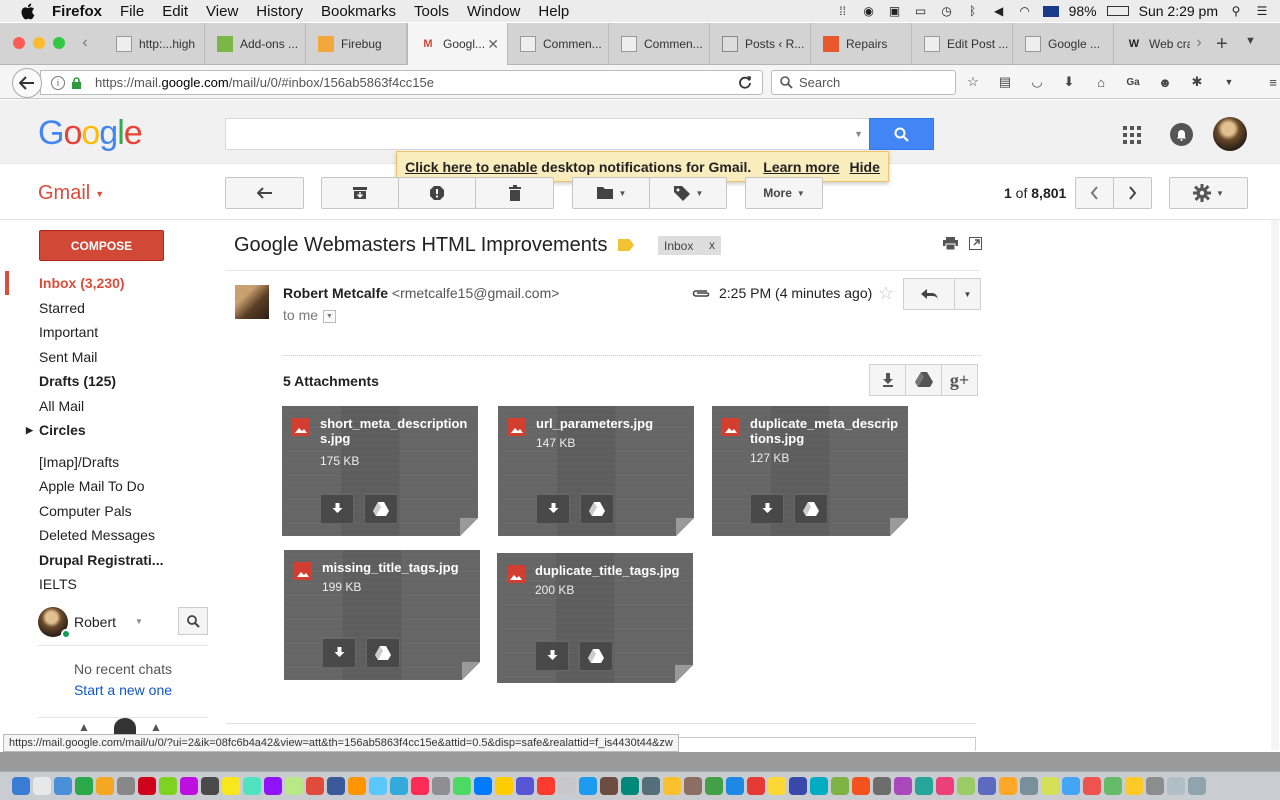 The height and width of the screenshot is (800, 1280). Describe the element at coordinates (105, 486) in the screenshot. I see `nav-folder-apple-mail-to-do: Apple Mail To Do` at that location.